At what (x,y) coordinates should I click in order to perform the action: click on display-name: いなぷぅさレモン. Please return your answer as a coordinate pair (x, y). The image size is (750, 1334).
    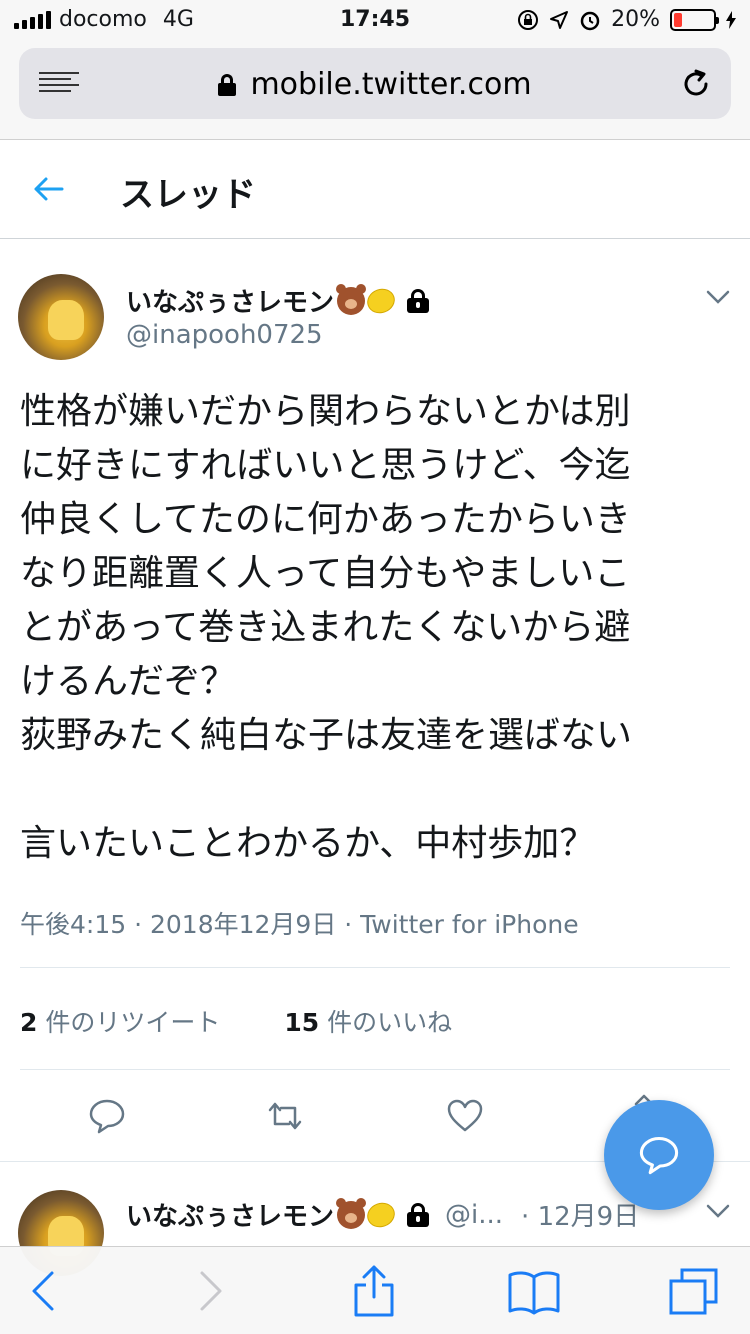
    Looking at the image, I should click on (278, 300).